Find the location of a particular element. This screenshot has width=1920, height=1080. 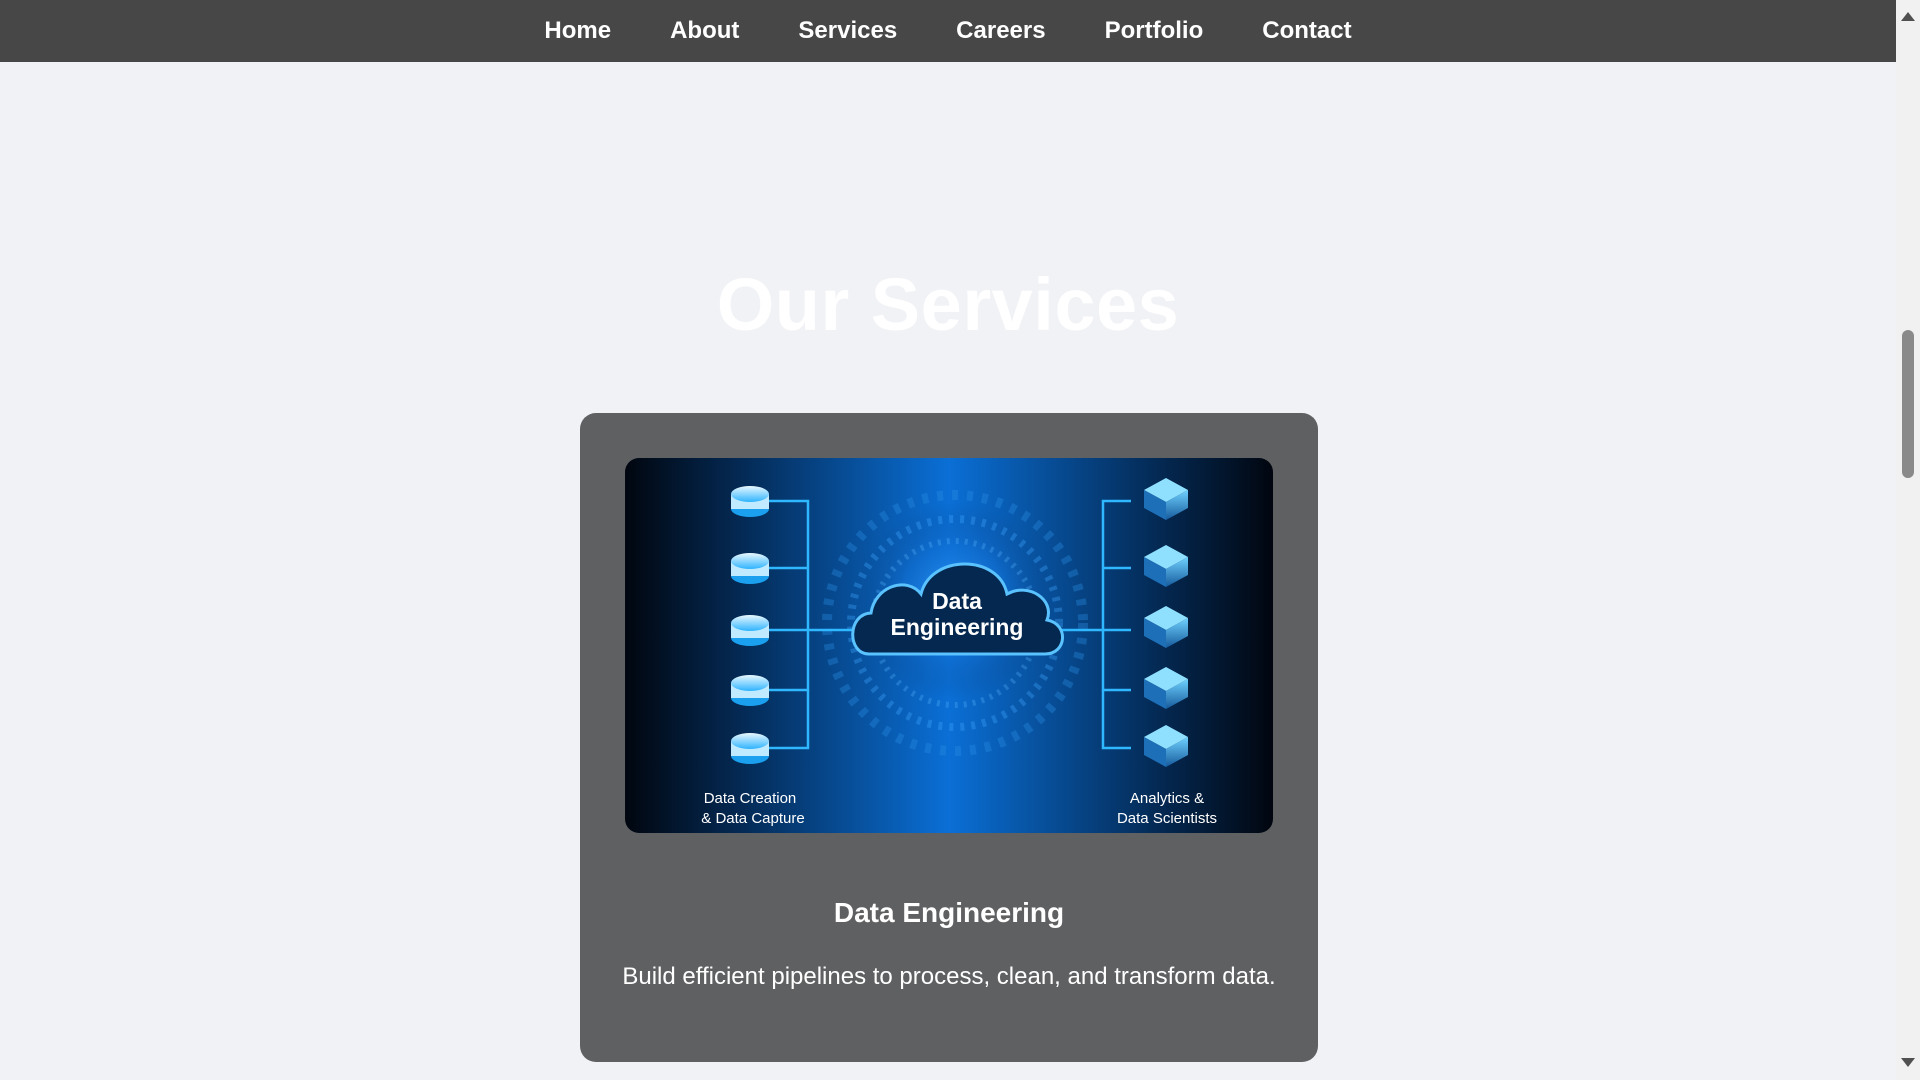

card-title: Data Engineering is located at coordinates (949, 912).